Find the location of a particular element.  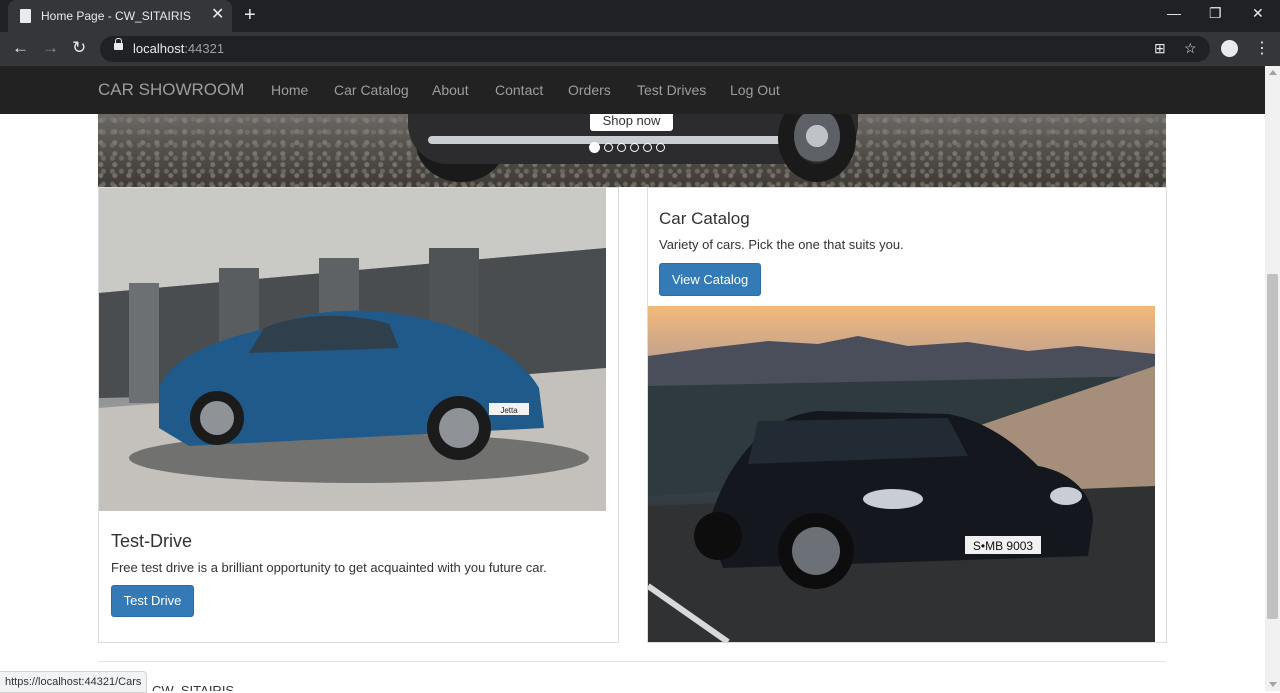

scroll-down-icon is located at coordinates (1273, 684).